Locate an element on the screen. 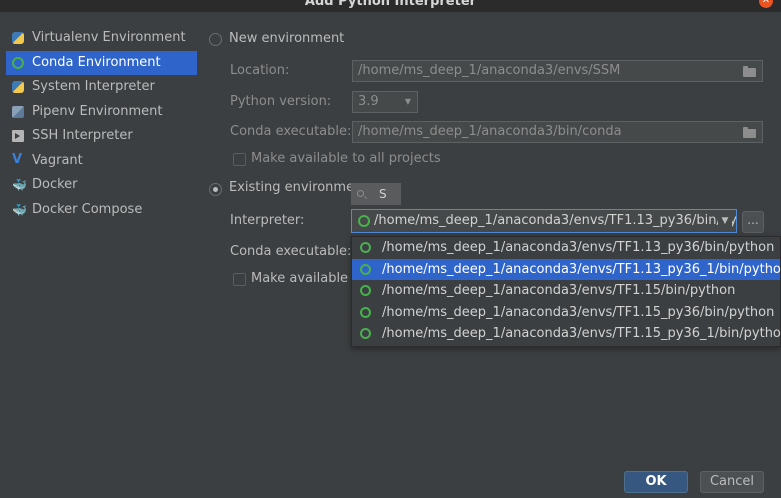 Image resolution: width=781 pixels, height=498 pixels. location-value: /home/ms_deep_1/anaconda3/envs/SSM is located at coordinates (489, 70).